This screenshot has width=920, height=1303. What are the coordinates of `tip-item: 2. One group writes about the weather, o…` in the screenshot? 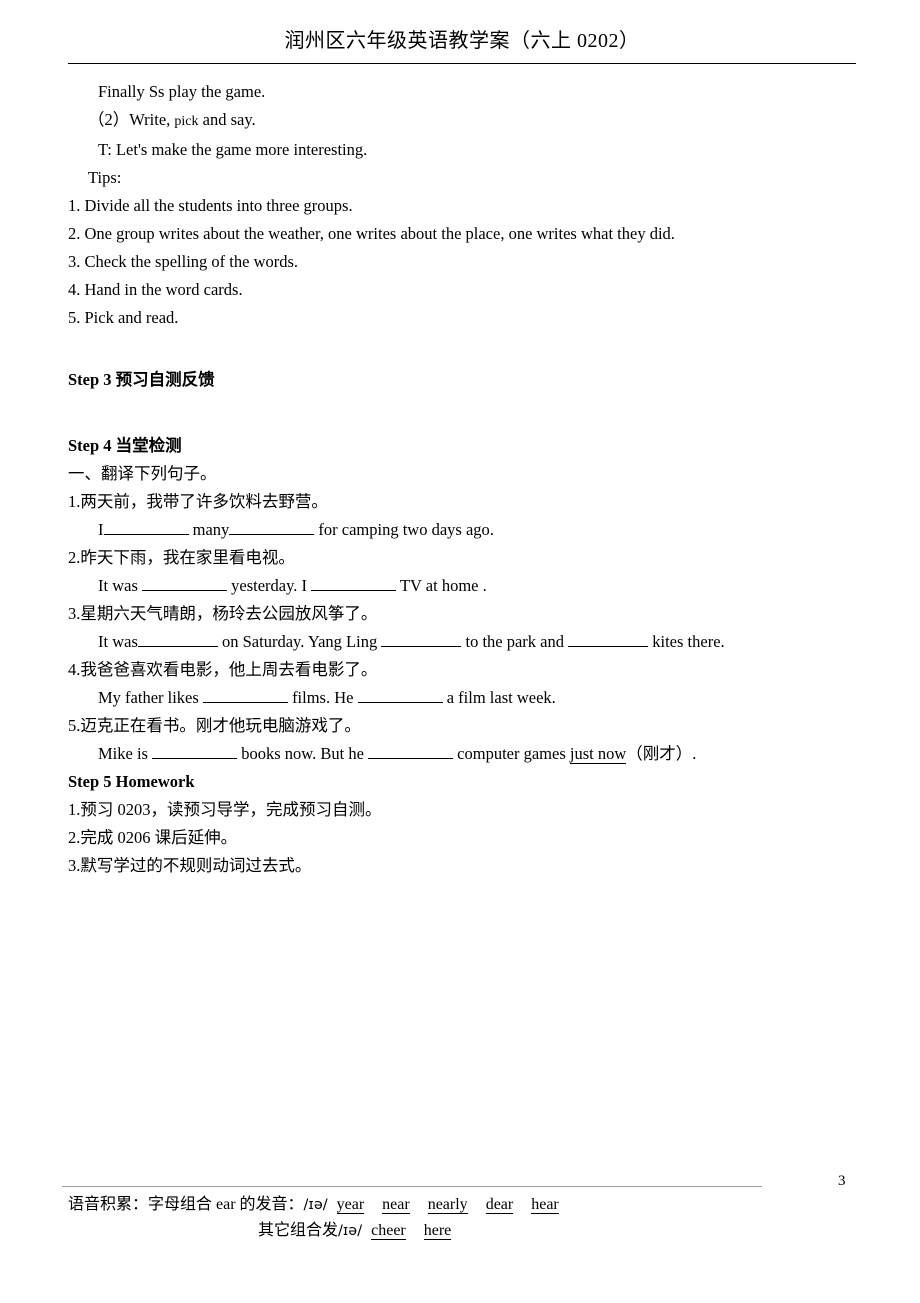 It's located at (371, 233).